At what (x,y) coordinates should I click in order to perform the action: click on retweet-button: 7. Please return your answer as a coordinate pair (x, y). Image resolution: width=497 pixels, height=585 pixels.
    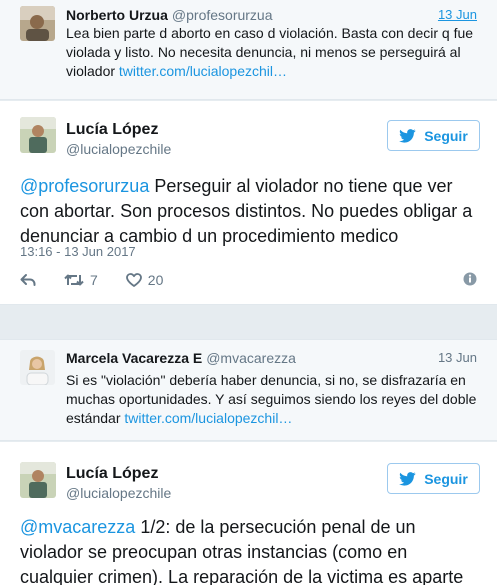
    Looking at the image, I should click on (81, 280).